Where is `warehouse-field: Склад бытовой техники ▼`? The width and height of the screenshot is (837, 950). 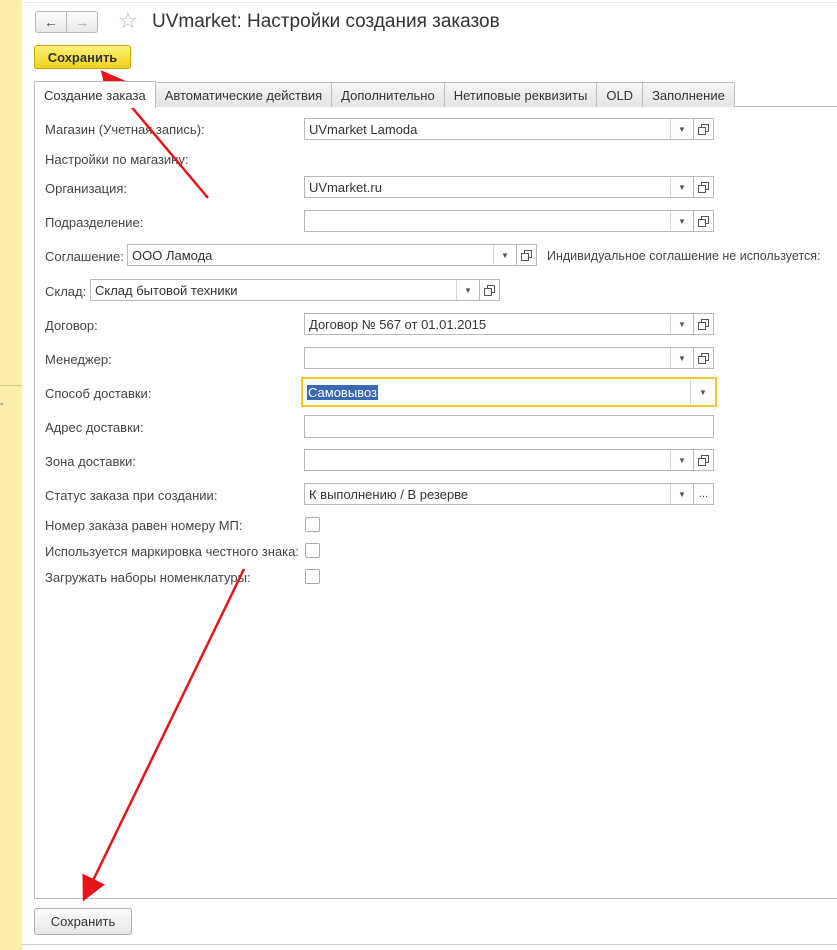 warehouse-field: Склад бытовой техники ▼ is located at coordinates (285, 290).